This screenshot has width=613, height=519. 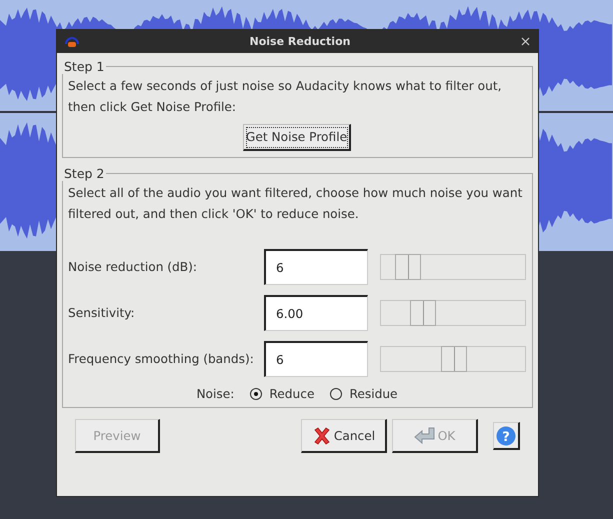 What do you see at coordinates (300, 41) in the screenshot?
I see `window-title: Noise Reduction` at bounding box center [300, 41].